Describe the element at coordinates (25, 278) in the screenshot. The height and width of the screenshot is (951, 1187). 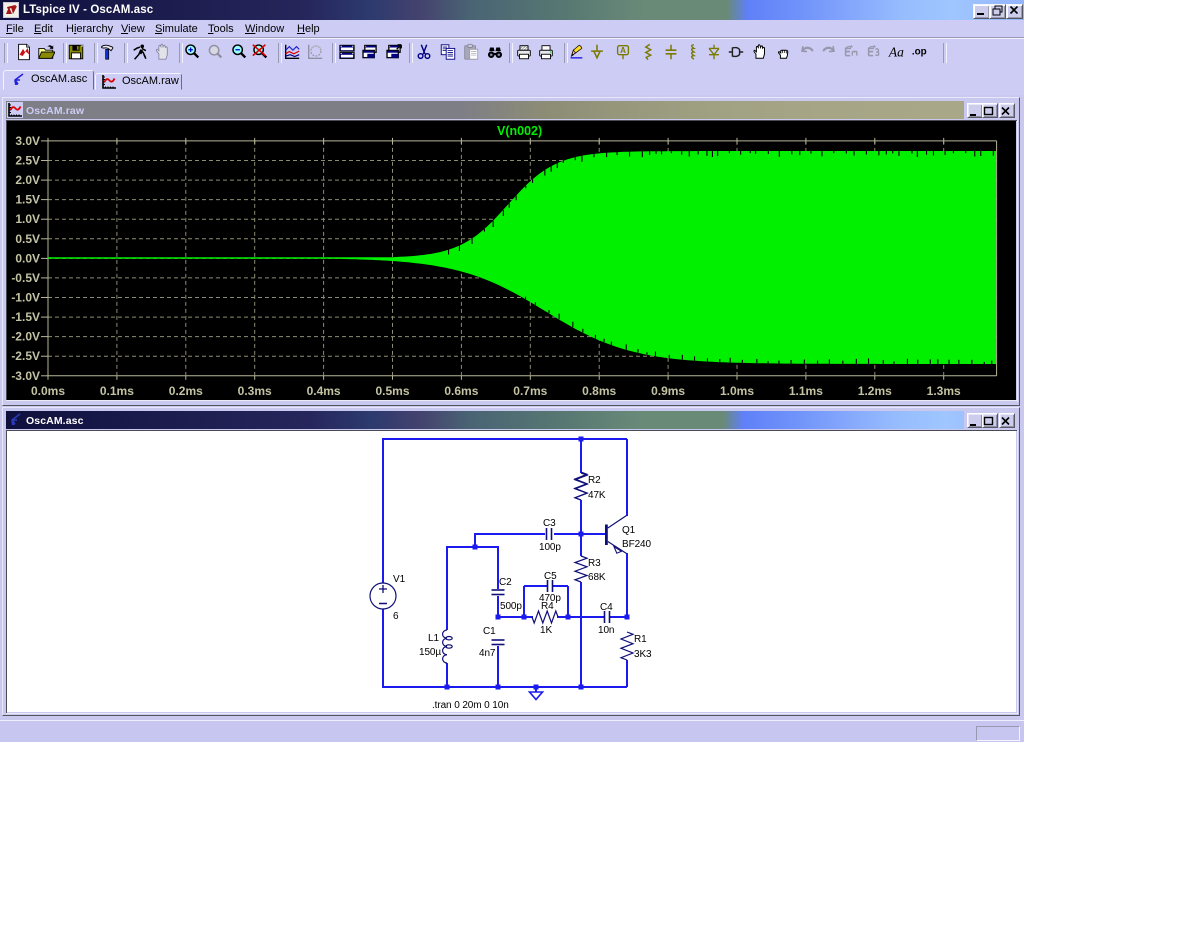
I see `svg-text: -0.5V` at that location.